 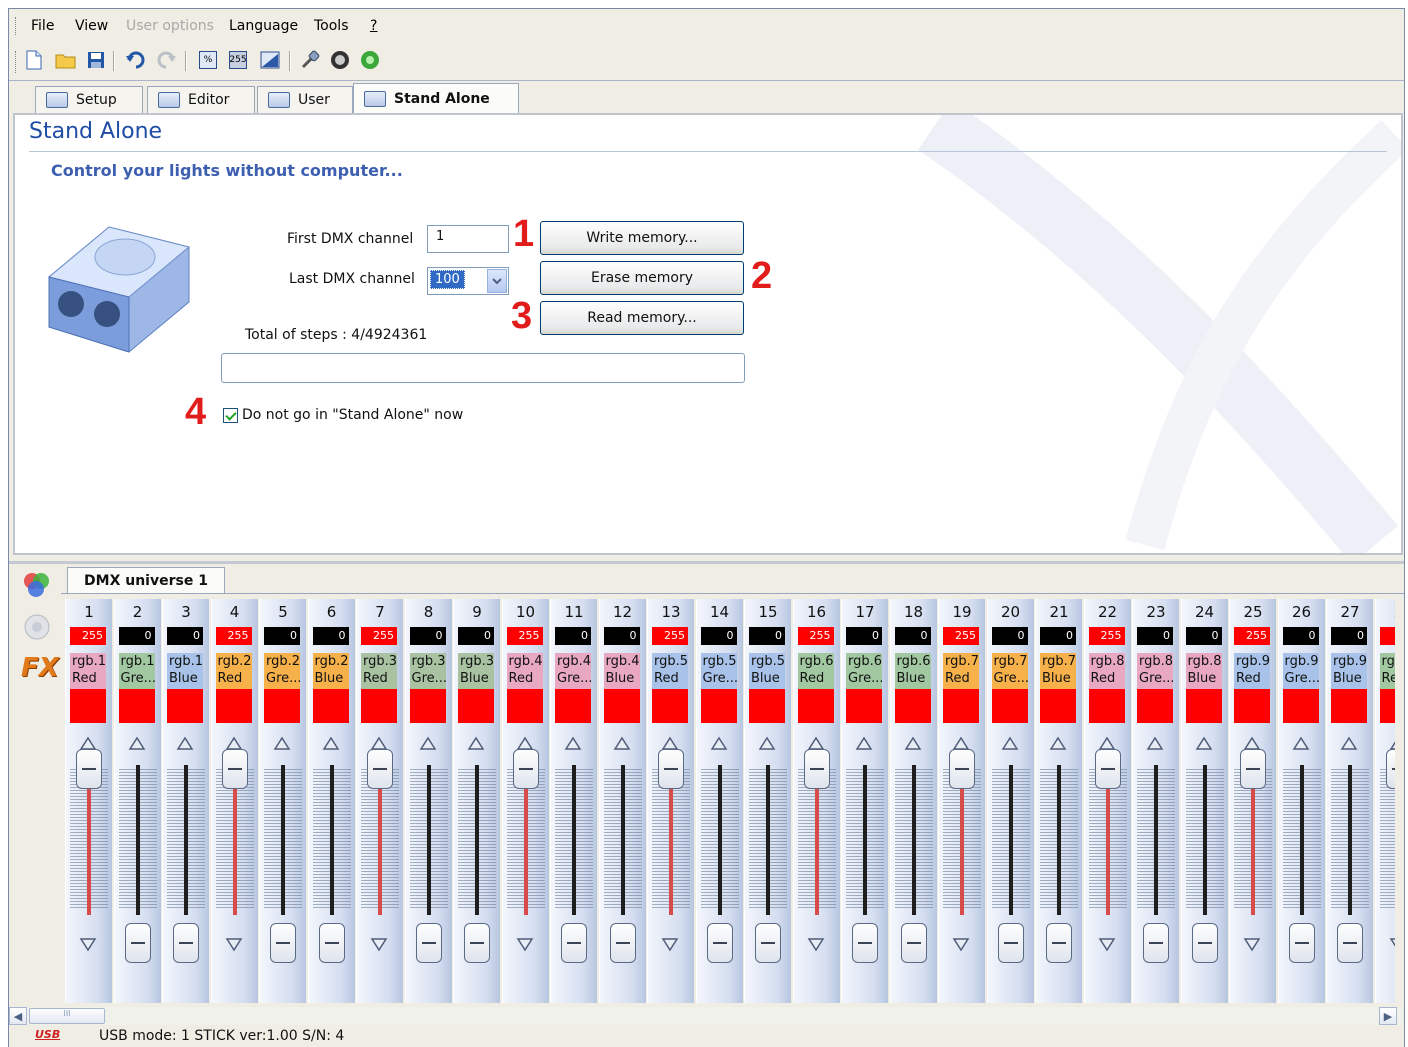 I want to click on menu-file: File, so click(x=42, y=26).